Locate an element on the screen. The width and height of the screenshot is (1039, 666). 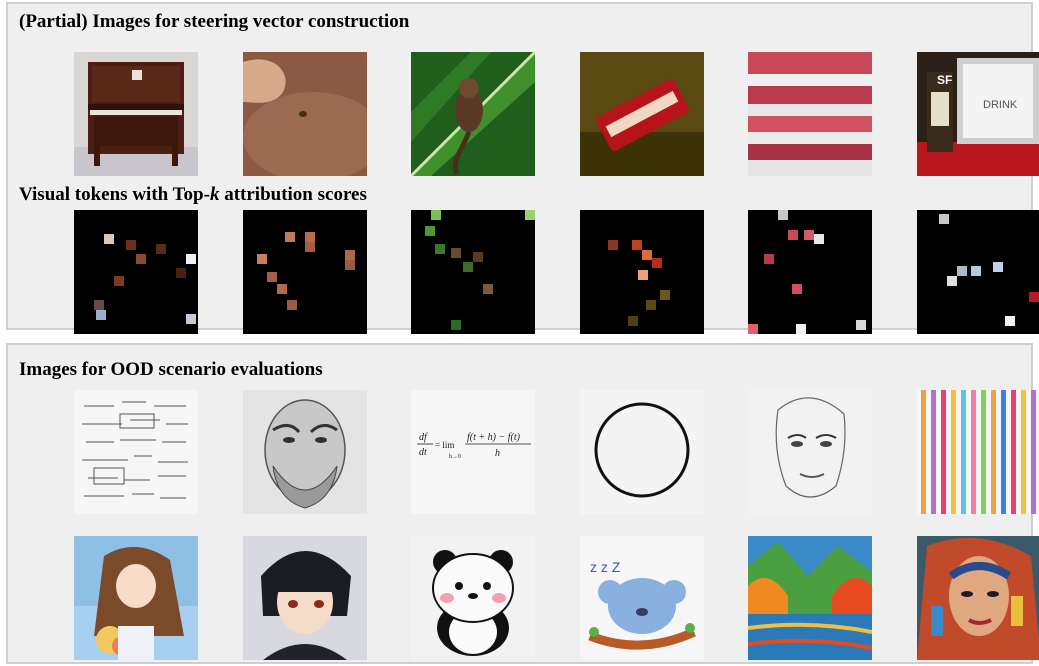
woman-portrait-graphic is located at coordinates (978, 598).